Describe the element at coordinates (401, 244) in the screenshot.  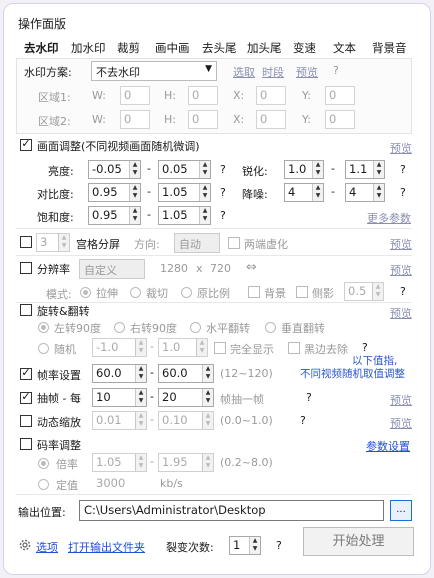
I see `grid-preview-link: 预览` at that location.